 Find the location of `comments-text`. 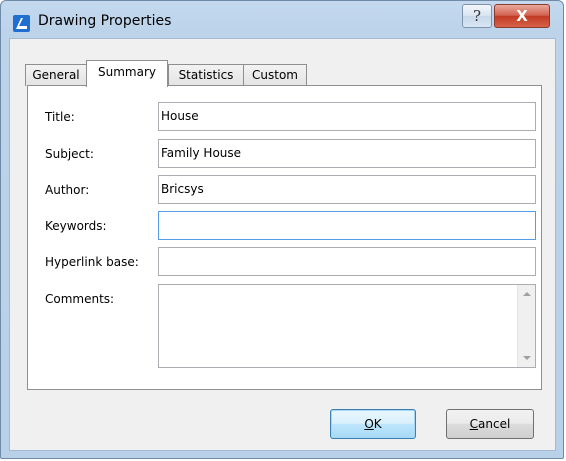

comments-text is located at coordinates (347, 287).